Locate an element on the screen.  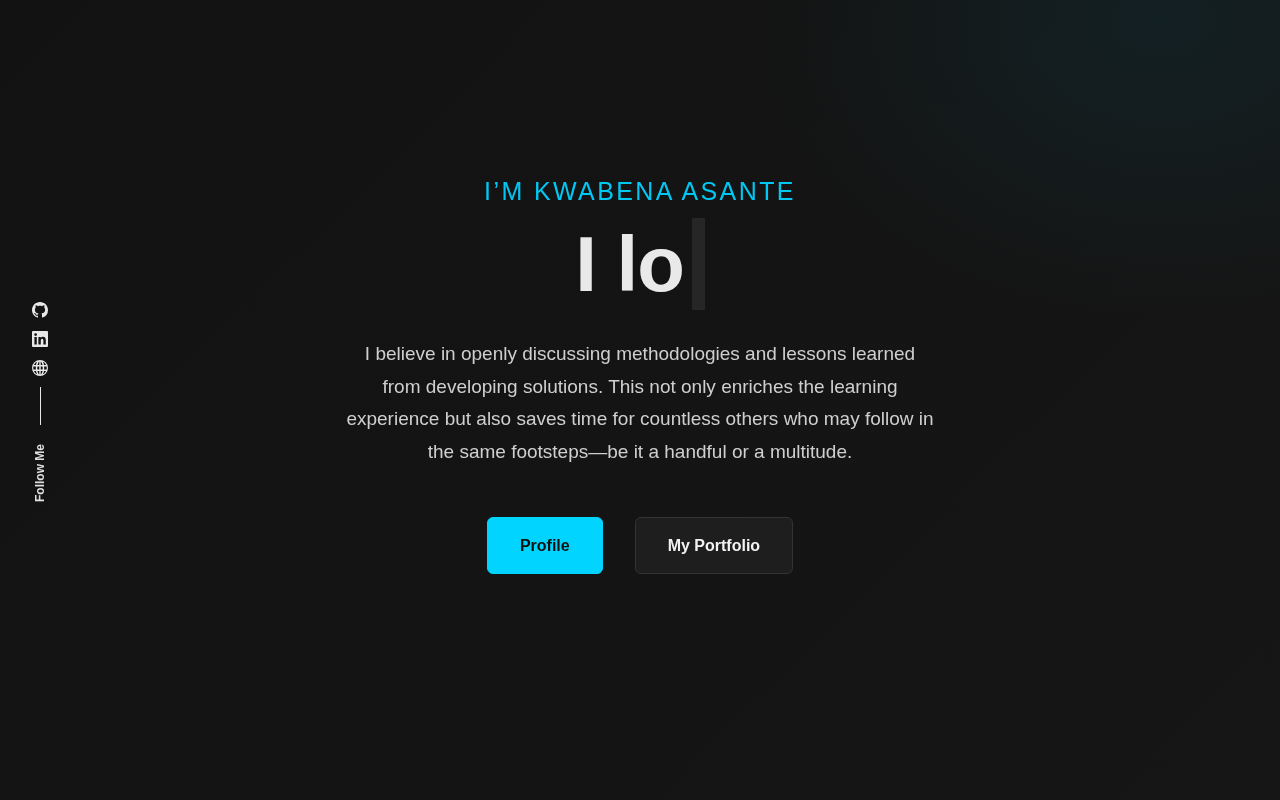
globe-icon is located at coordinates (40, 368).